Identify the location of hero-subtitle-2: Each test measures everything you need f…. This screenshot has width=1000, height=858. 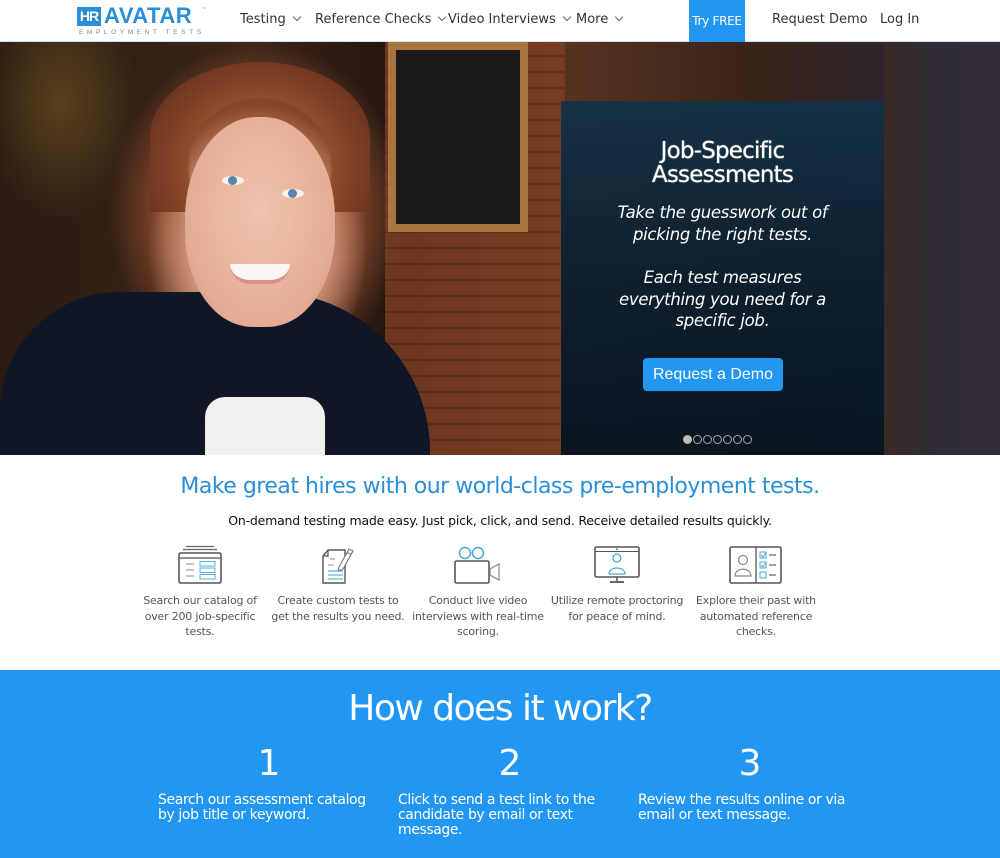
(722, 299).